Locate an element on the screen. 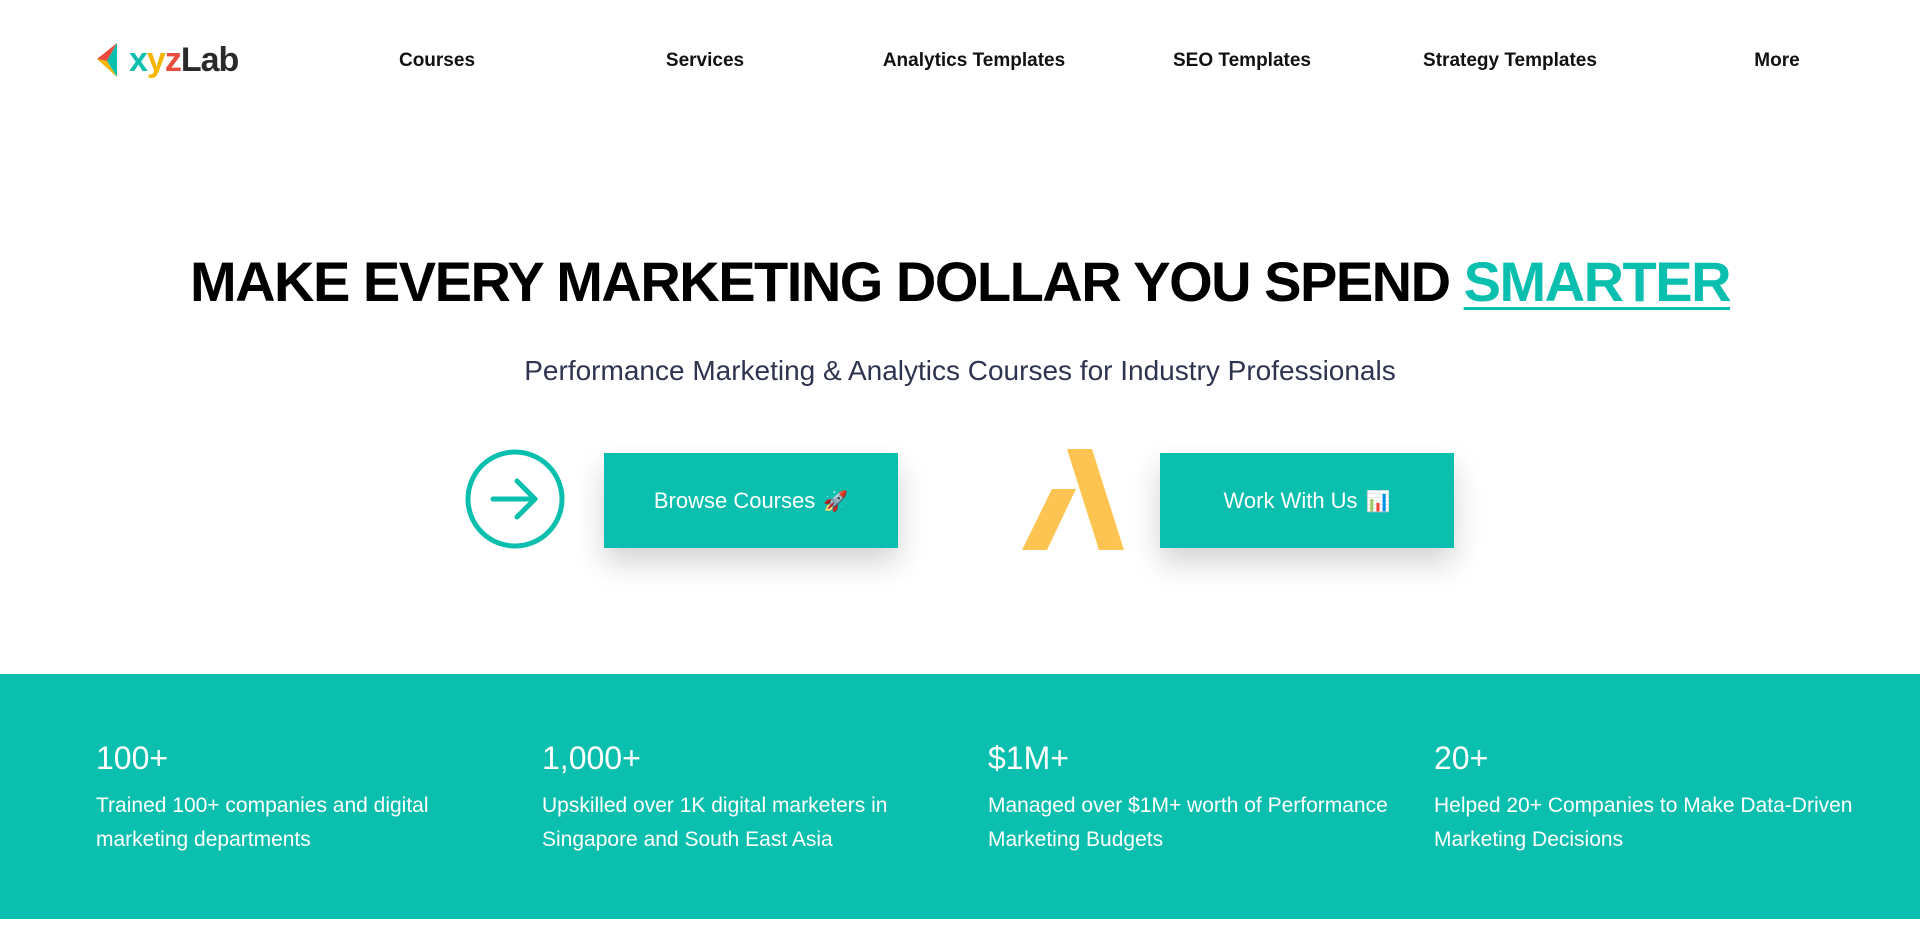  browse-courses-button: Browse Courses 🚀 is located at coordinates (751, 500).